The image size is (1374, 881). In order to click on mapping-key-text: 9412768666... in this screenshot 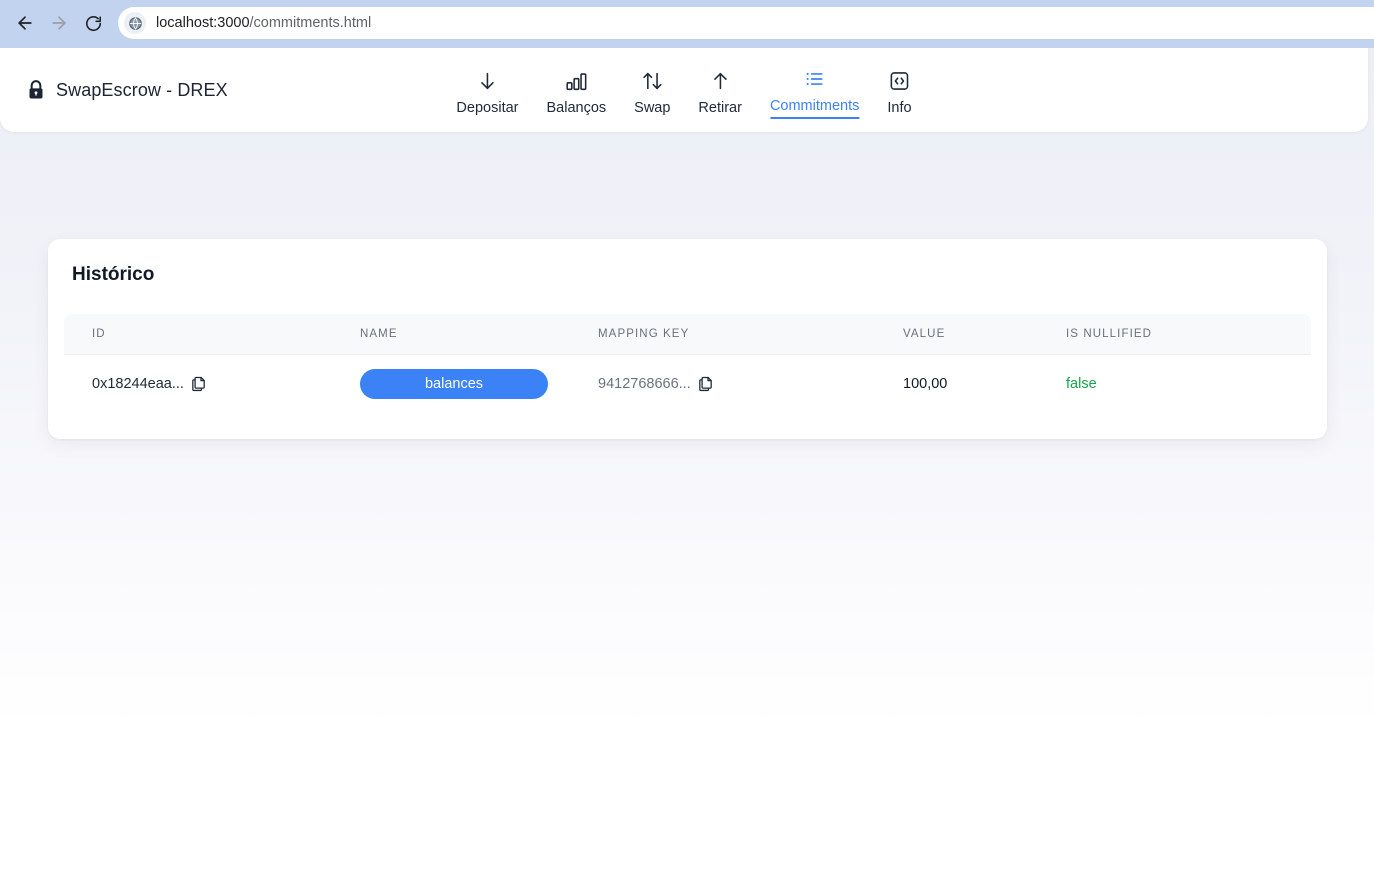, I will do `click(644, 383)`.